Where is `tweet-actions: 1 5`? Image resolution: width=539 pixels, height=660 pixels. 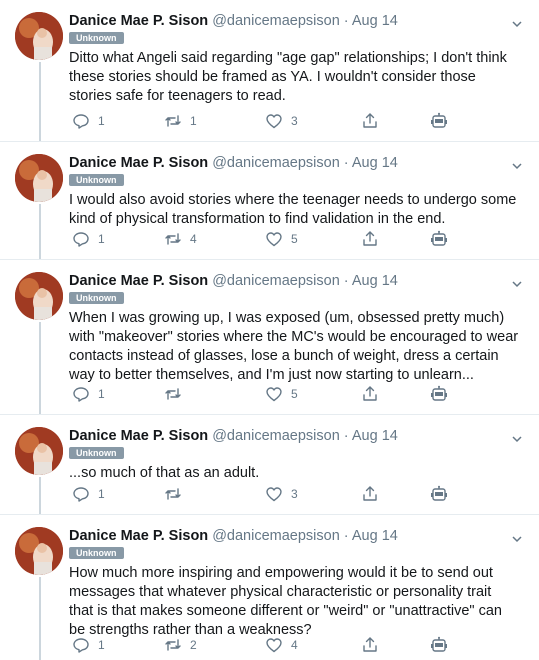
tweet-actions: 1 5 is located at coordinates (269, 394).